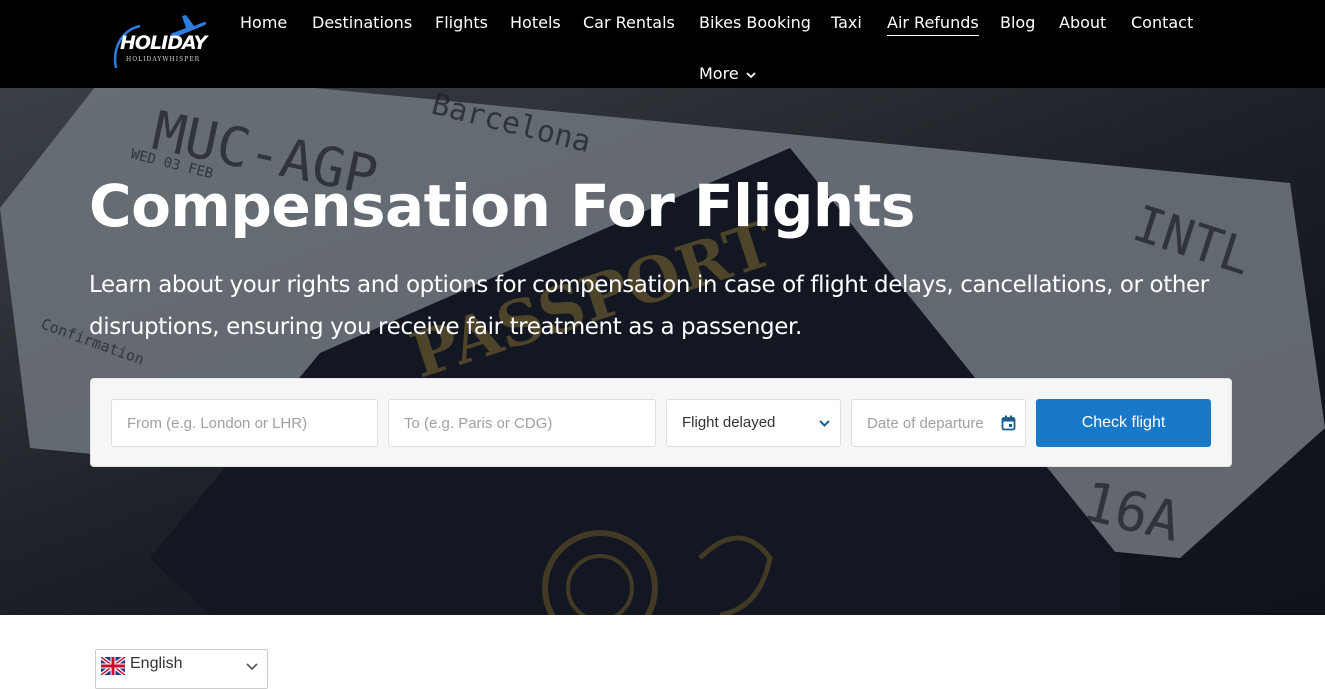 The width and height of the screenshot is (1325, 689). What do you see at coordinates (502, 206) in the screenshot?
I see `page-title: Compensation For Flights` at bounding box center [502, 206].